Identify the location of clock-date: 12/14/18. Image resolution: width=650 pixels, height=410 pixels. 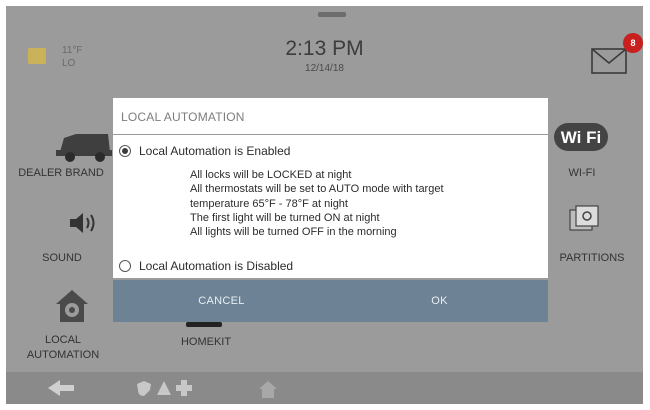
(324, 68).